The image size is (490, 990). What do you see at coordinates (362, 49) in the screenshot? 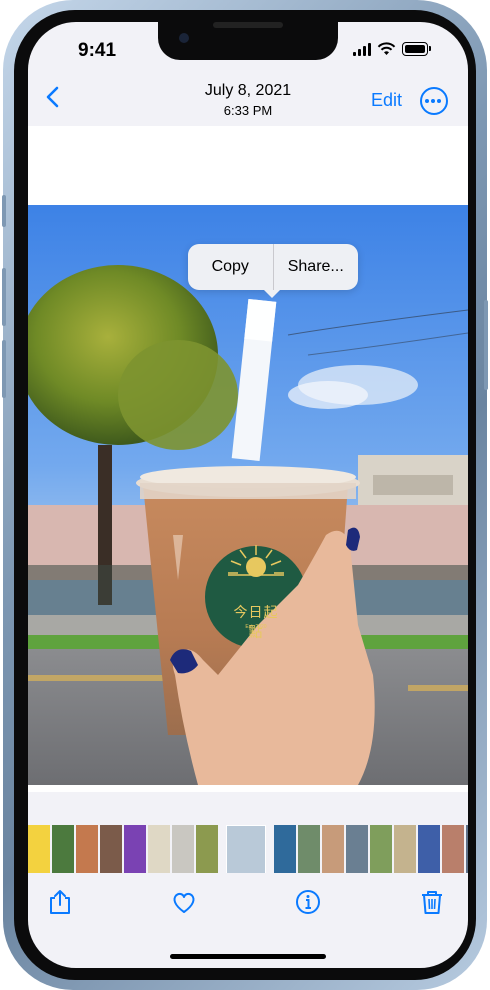
I see `cellular-signal-icon` at bounding box center [362, 49].